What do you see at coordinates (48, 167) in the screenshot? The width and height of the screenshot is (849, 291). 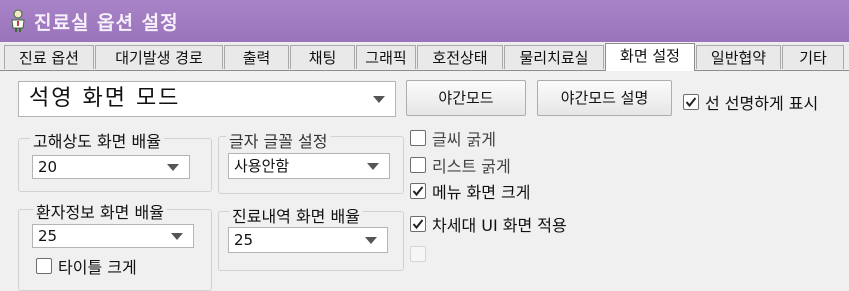 I see `hires-scale-value: 20` at bounding box center [48, 167].